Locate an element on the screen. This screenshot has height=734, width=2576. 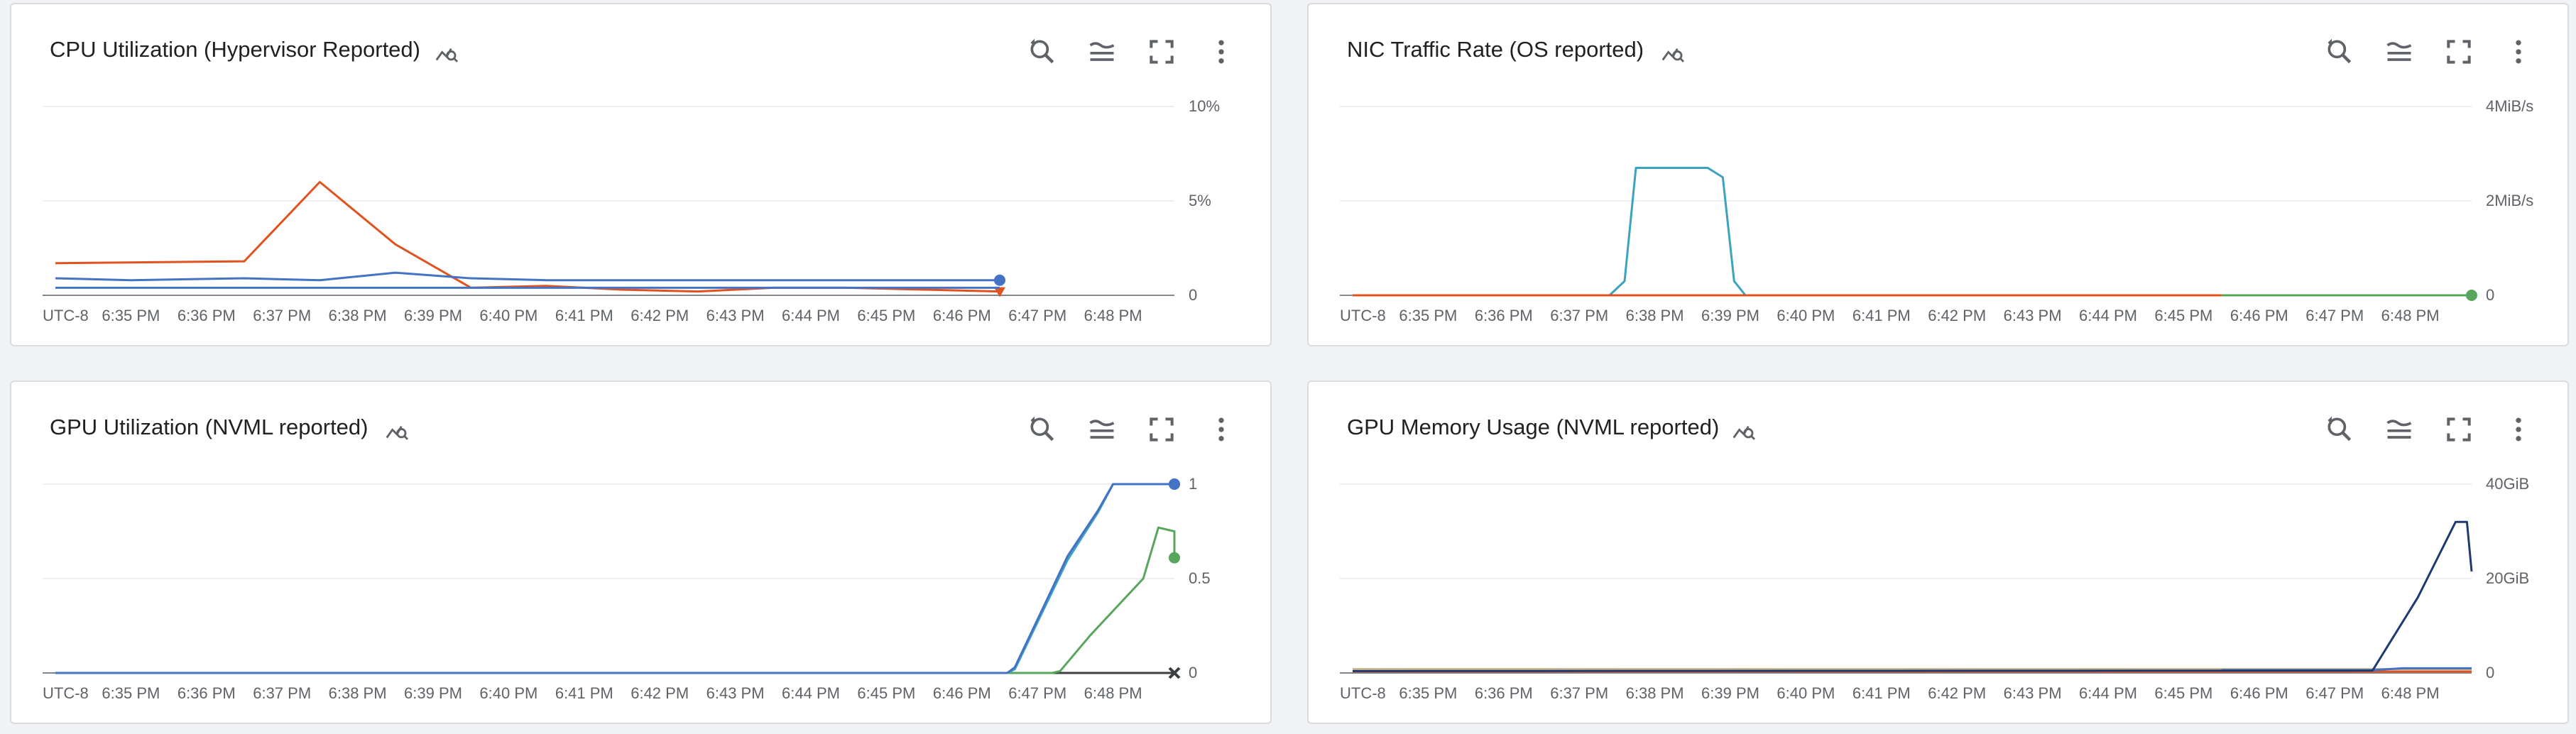
y-tick-label: 0.5 is located at coordinates (1200, 578).